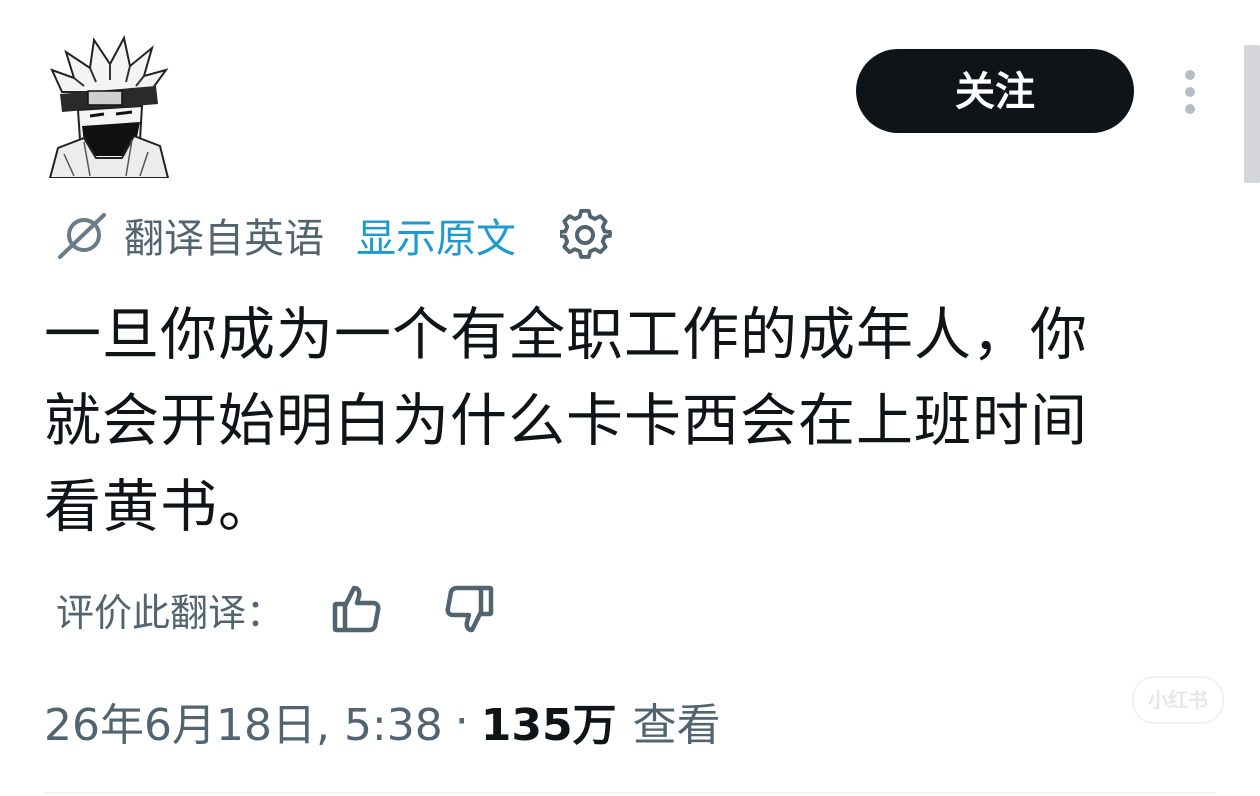 Image resolution: width=1260 pixels, height=796 pixels. What do you see at coordinates (82, 236) in the screenshot?
I see `translate-icon` at bounding box center [82, 236].